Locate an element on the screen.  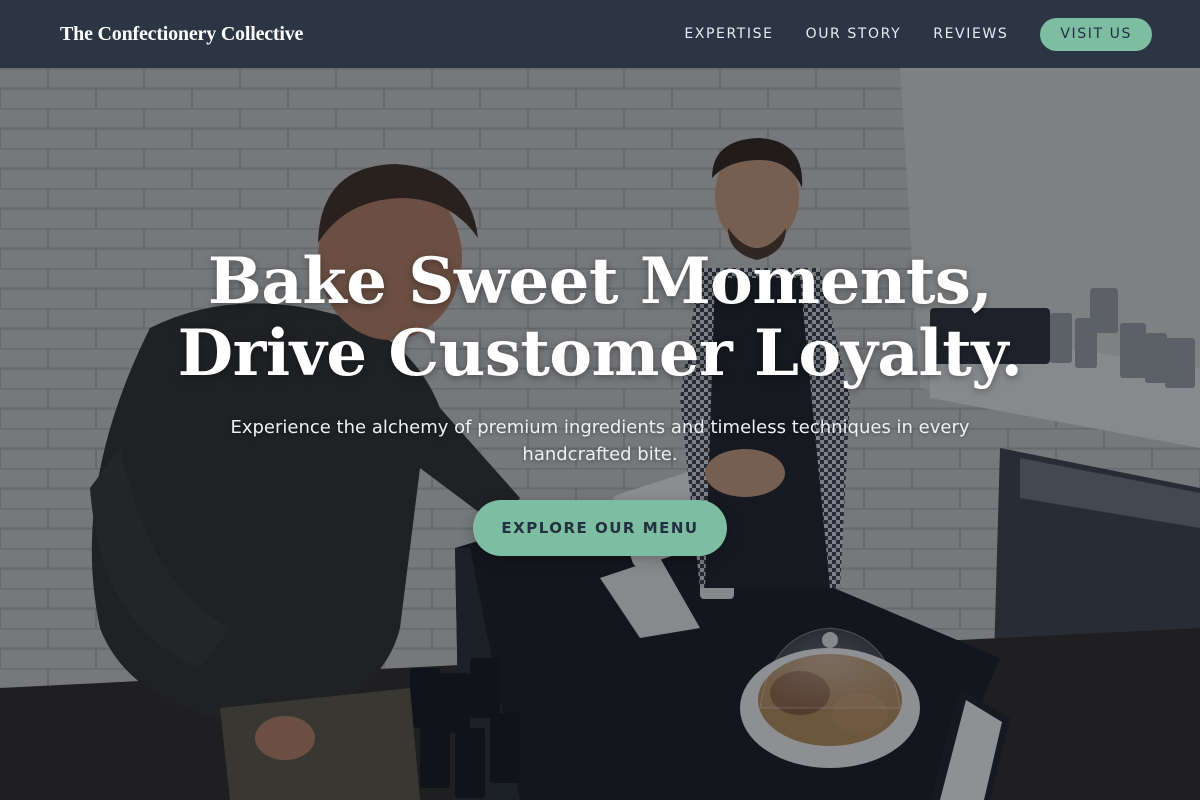
nav-link-our-story: OUR STORY is located at coordinates (854, 34).